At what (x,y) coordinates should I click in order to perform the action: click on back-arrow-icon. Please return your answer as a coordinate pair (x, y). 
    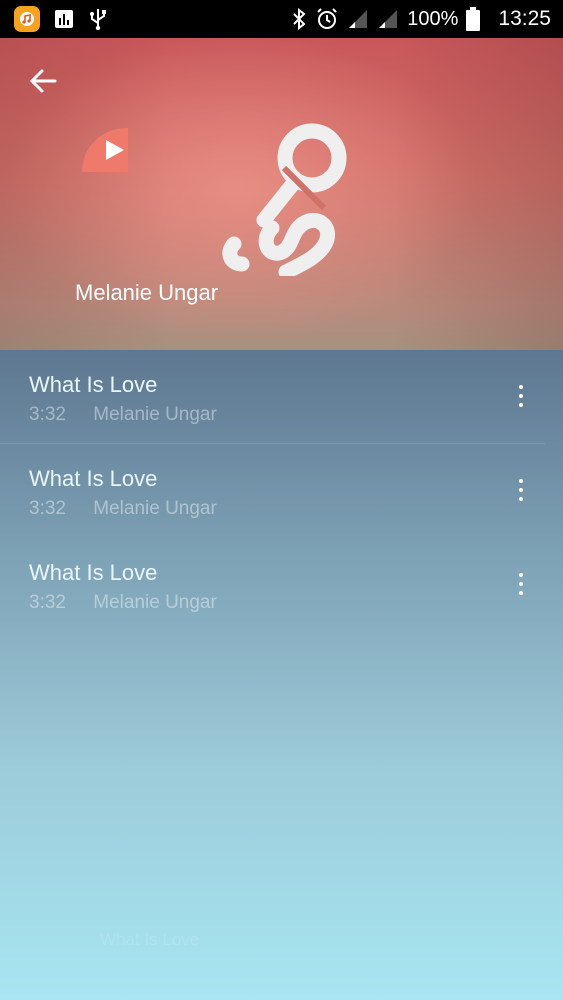
    Looking at the image, I should click on (43, 81).